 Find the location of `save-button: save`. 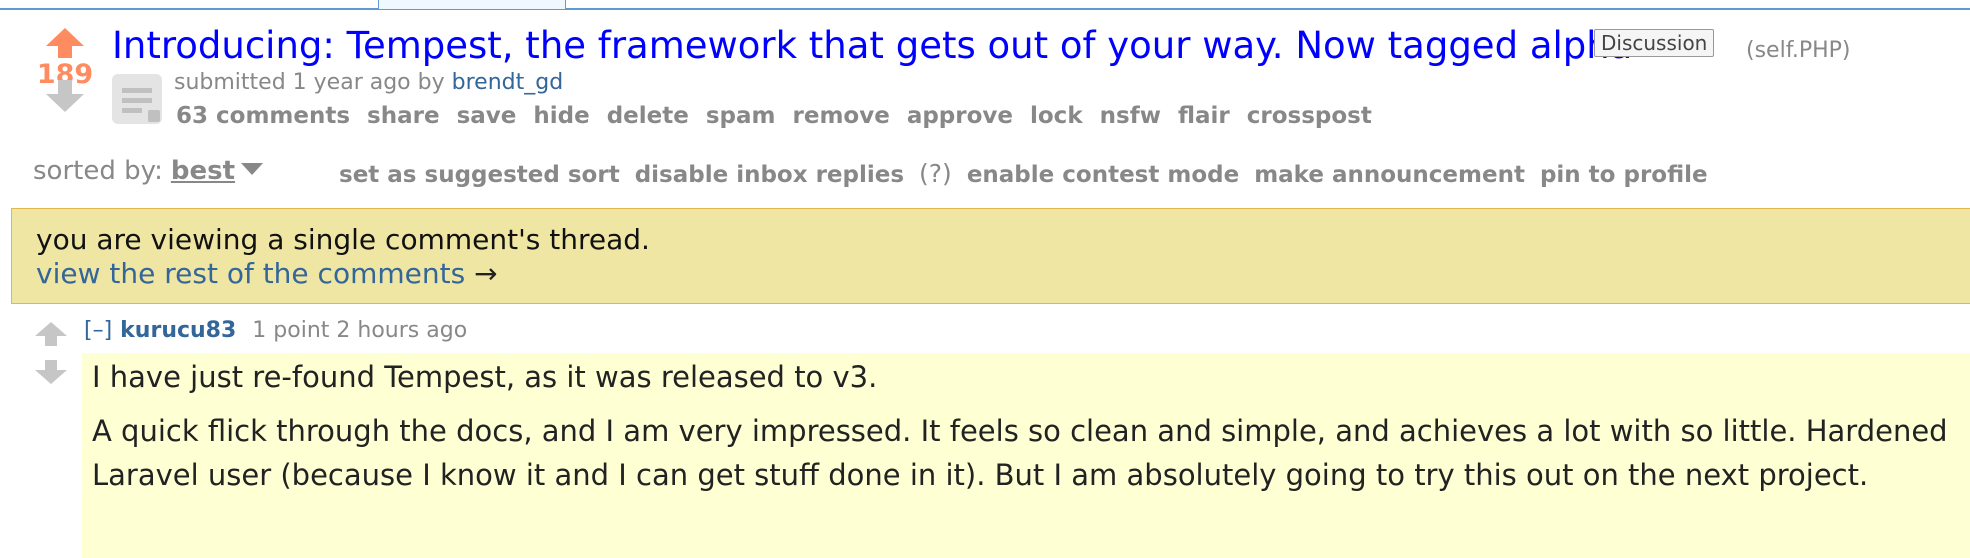

save-button: save is located at coordinates (487, 116).